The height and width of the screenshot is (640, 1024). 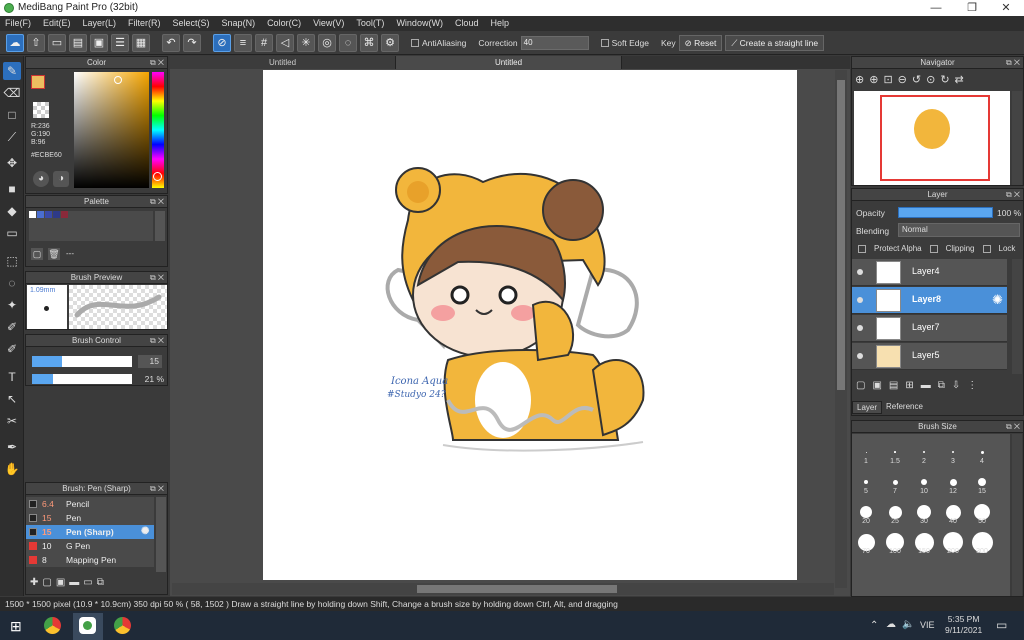 I want to click on new-palette-icon: ▢, so click(x=37, y=254).